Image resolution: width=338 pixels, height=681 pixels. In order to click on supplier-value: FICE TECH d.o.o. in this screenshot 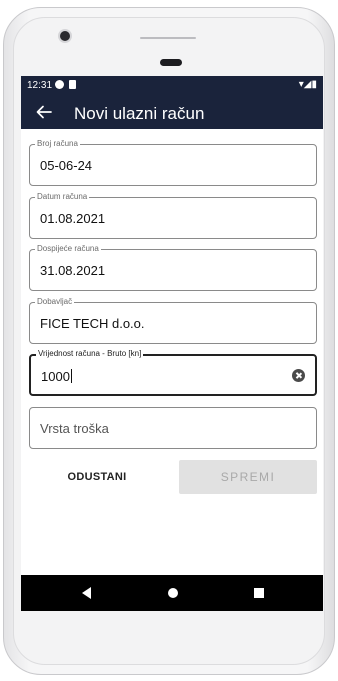, I will do `click(92, 323)`.